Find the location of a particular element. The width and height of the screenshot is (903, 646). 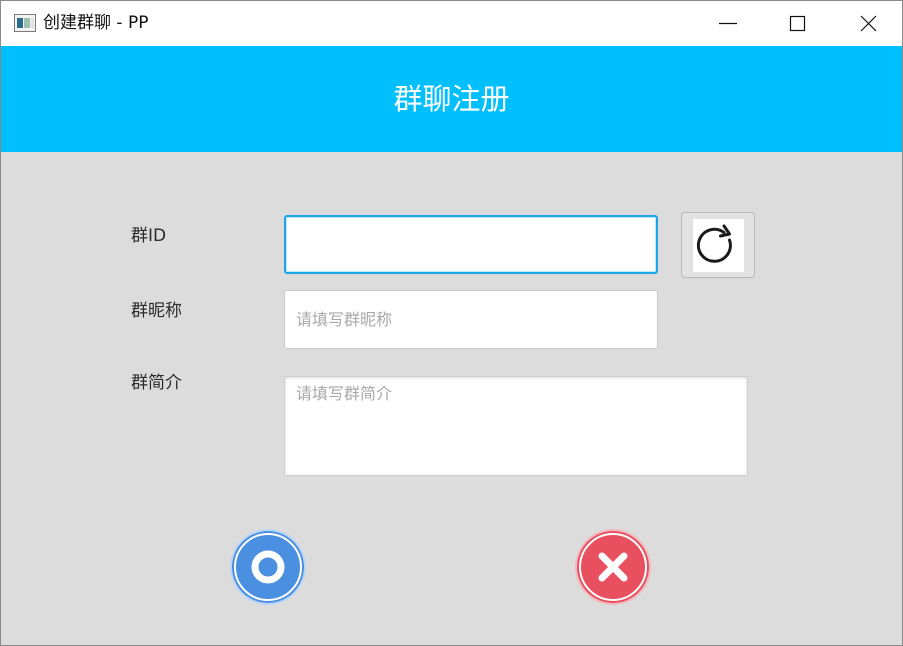

refresh-icon-box is located at coordinates (718, 245).